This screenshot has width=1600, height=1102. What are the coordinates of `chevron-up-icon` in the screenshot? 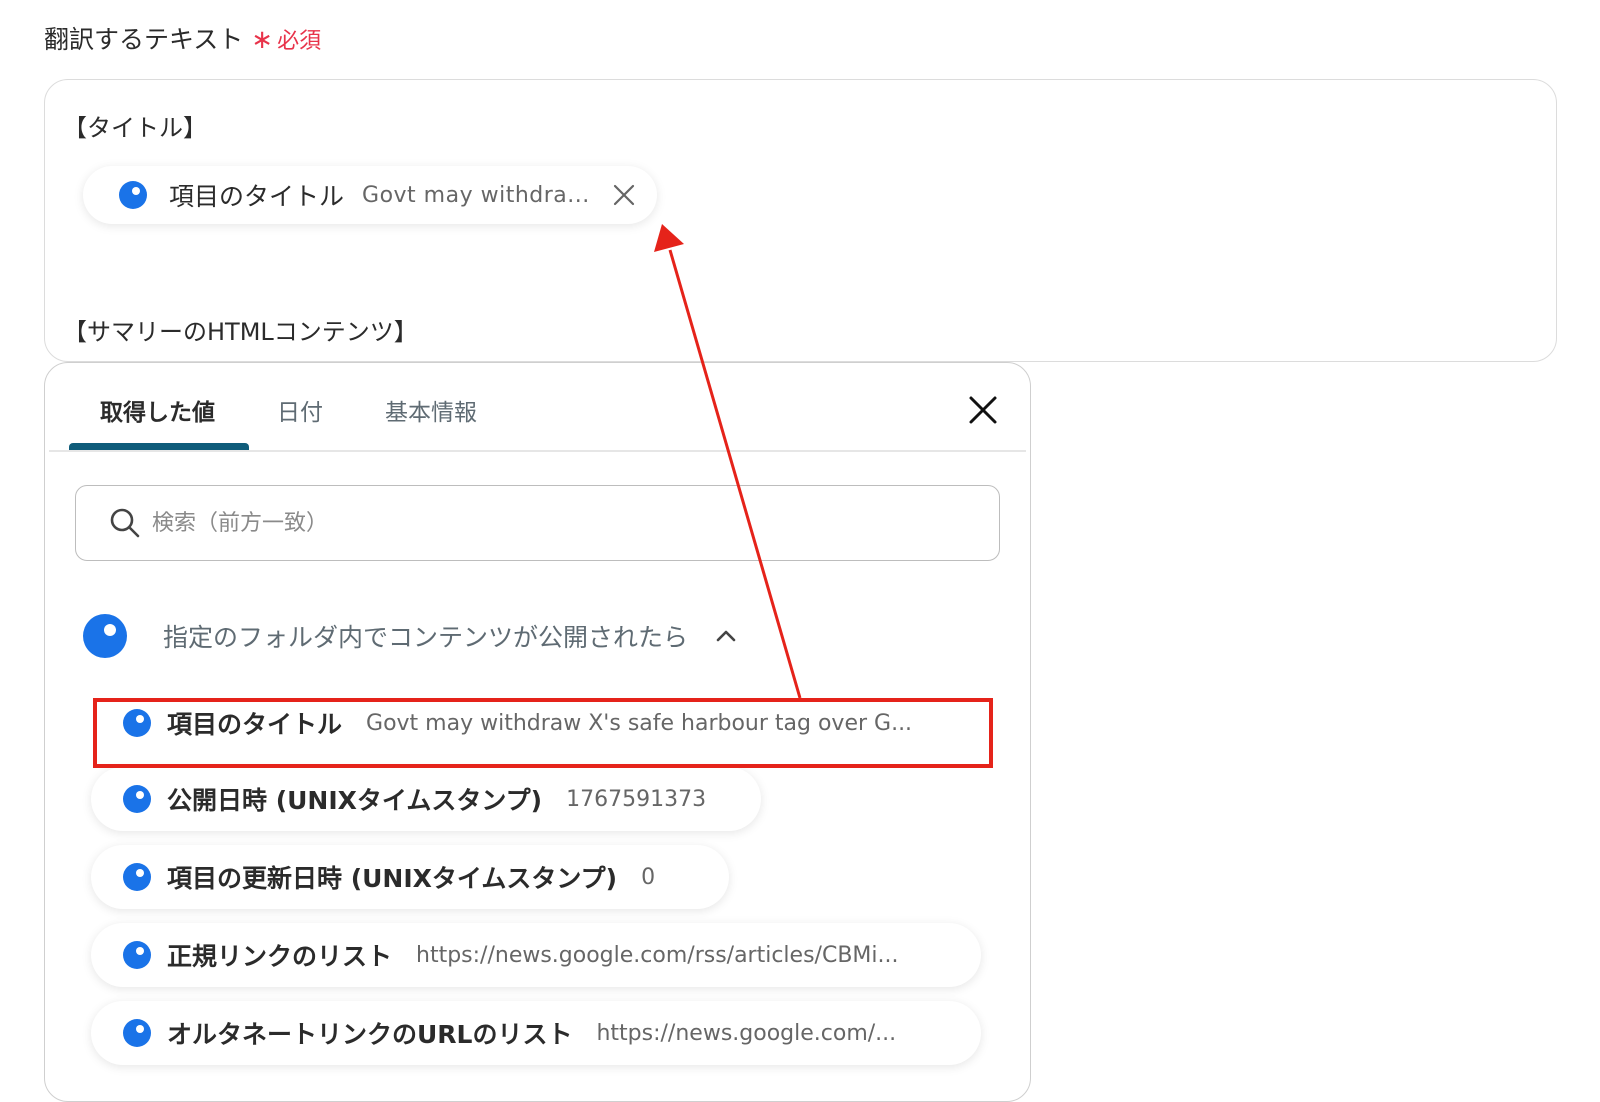 It's located at (726, 636).